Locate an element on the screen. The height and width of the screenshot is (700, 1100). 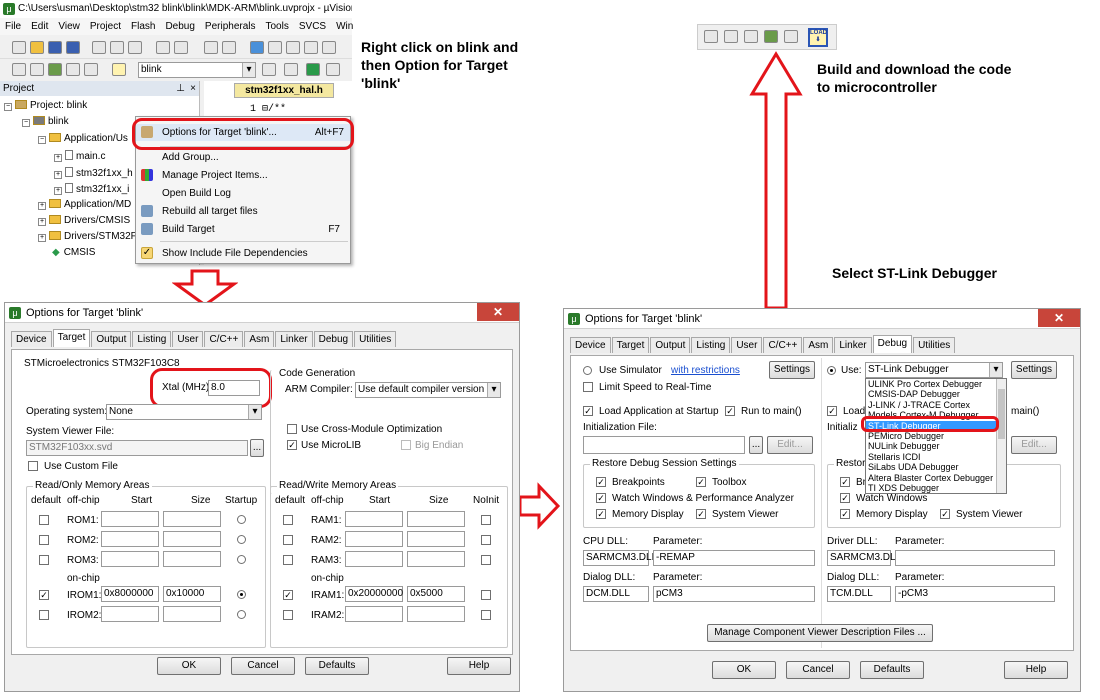
watch-checkbox-right: ✓ is located at coordinates (845, 498).